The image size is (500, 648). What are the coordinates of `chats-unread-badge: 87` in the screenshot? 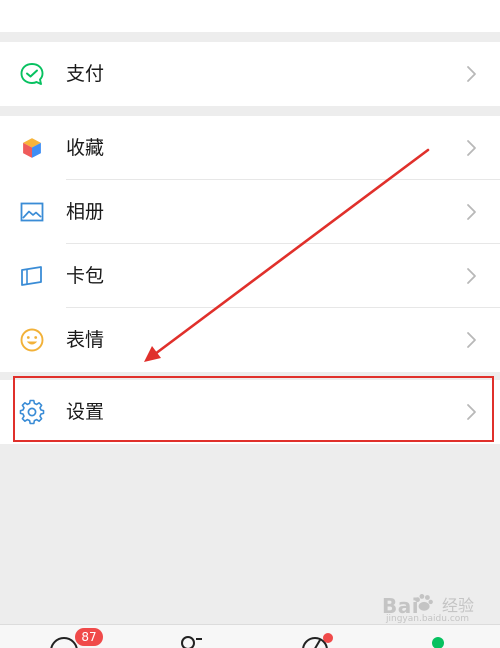 It's located at (89, 637).